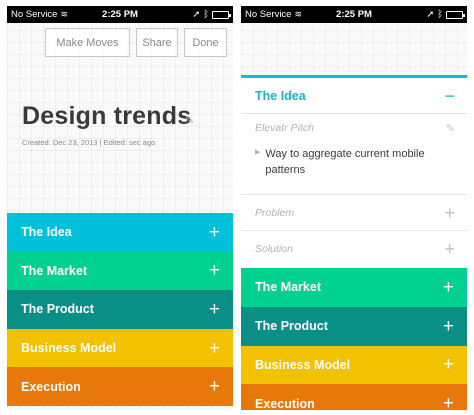 The image size is (474, 415). What do you see at coordinates (275, 212) in the screenshot?
I see `subsection-label: Problem` at bounding box center [275, 212].